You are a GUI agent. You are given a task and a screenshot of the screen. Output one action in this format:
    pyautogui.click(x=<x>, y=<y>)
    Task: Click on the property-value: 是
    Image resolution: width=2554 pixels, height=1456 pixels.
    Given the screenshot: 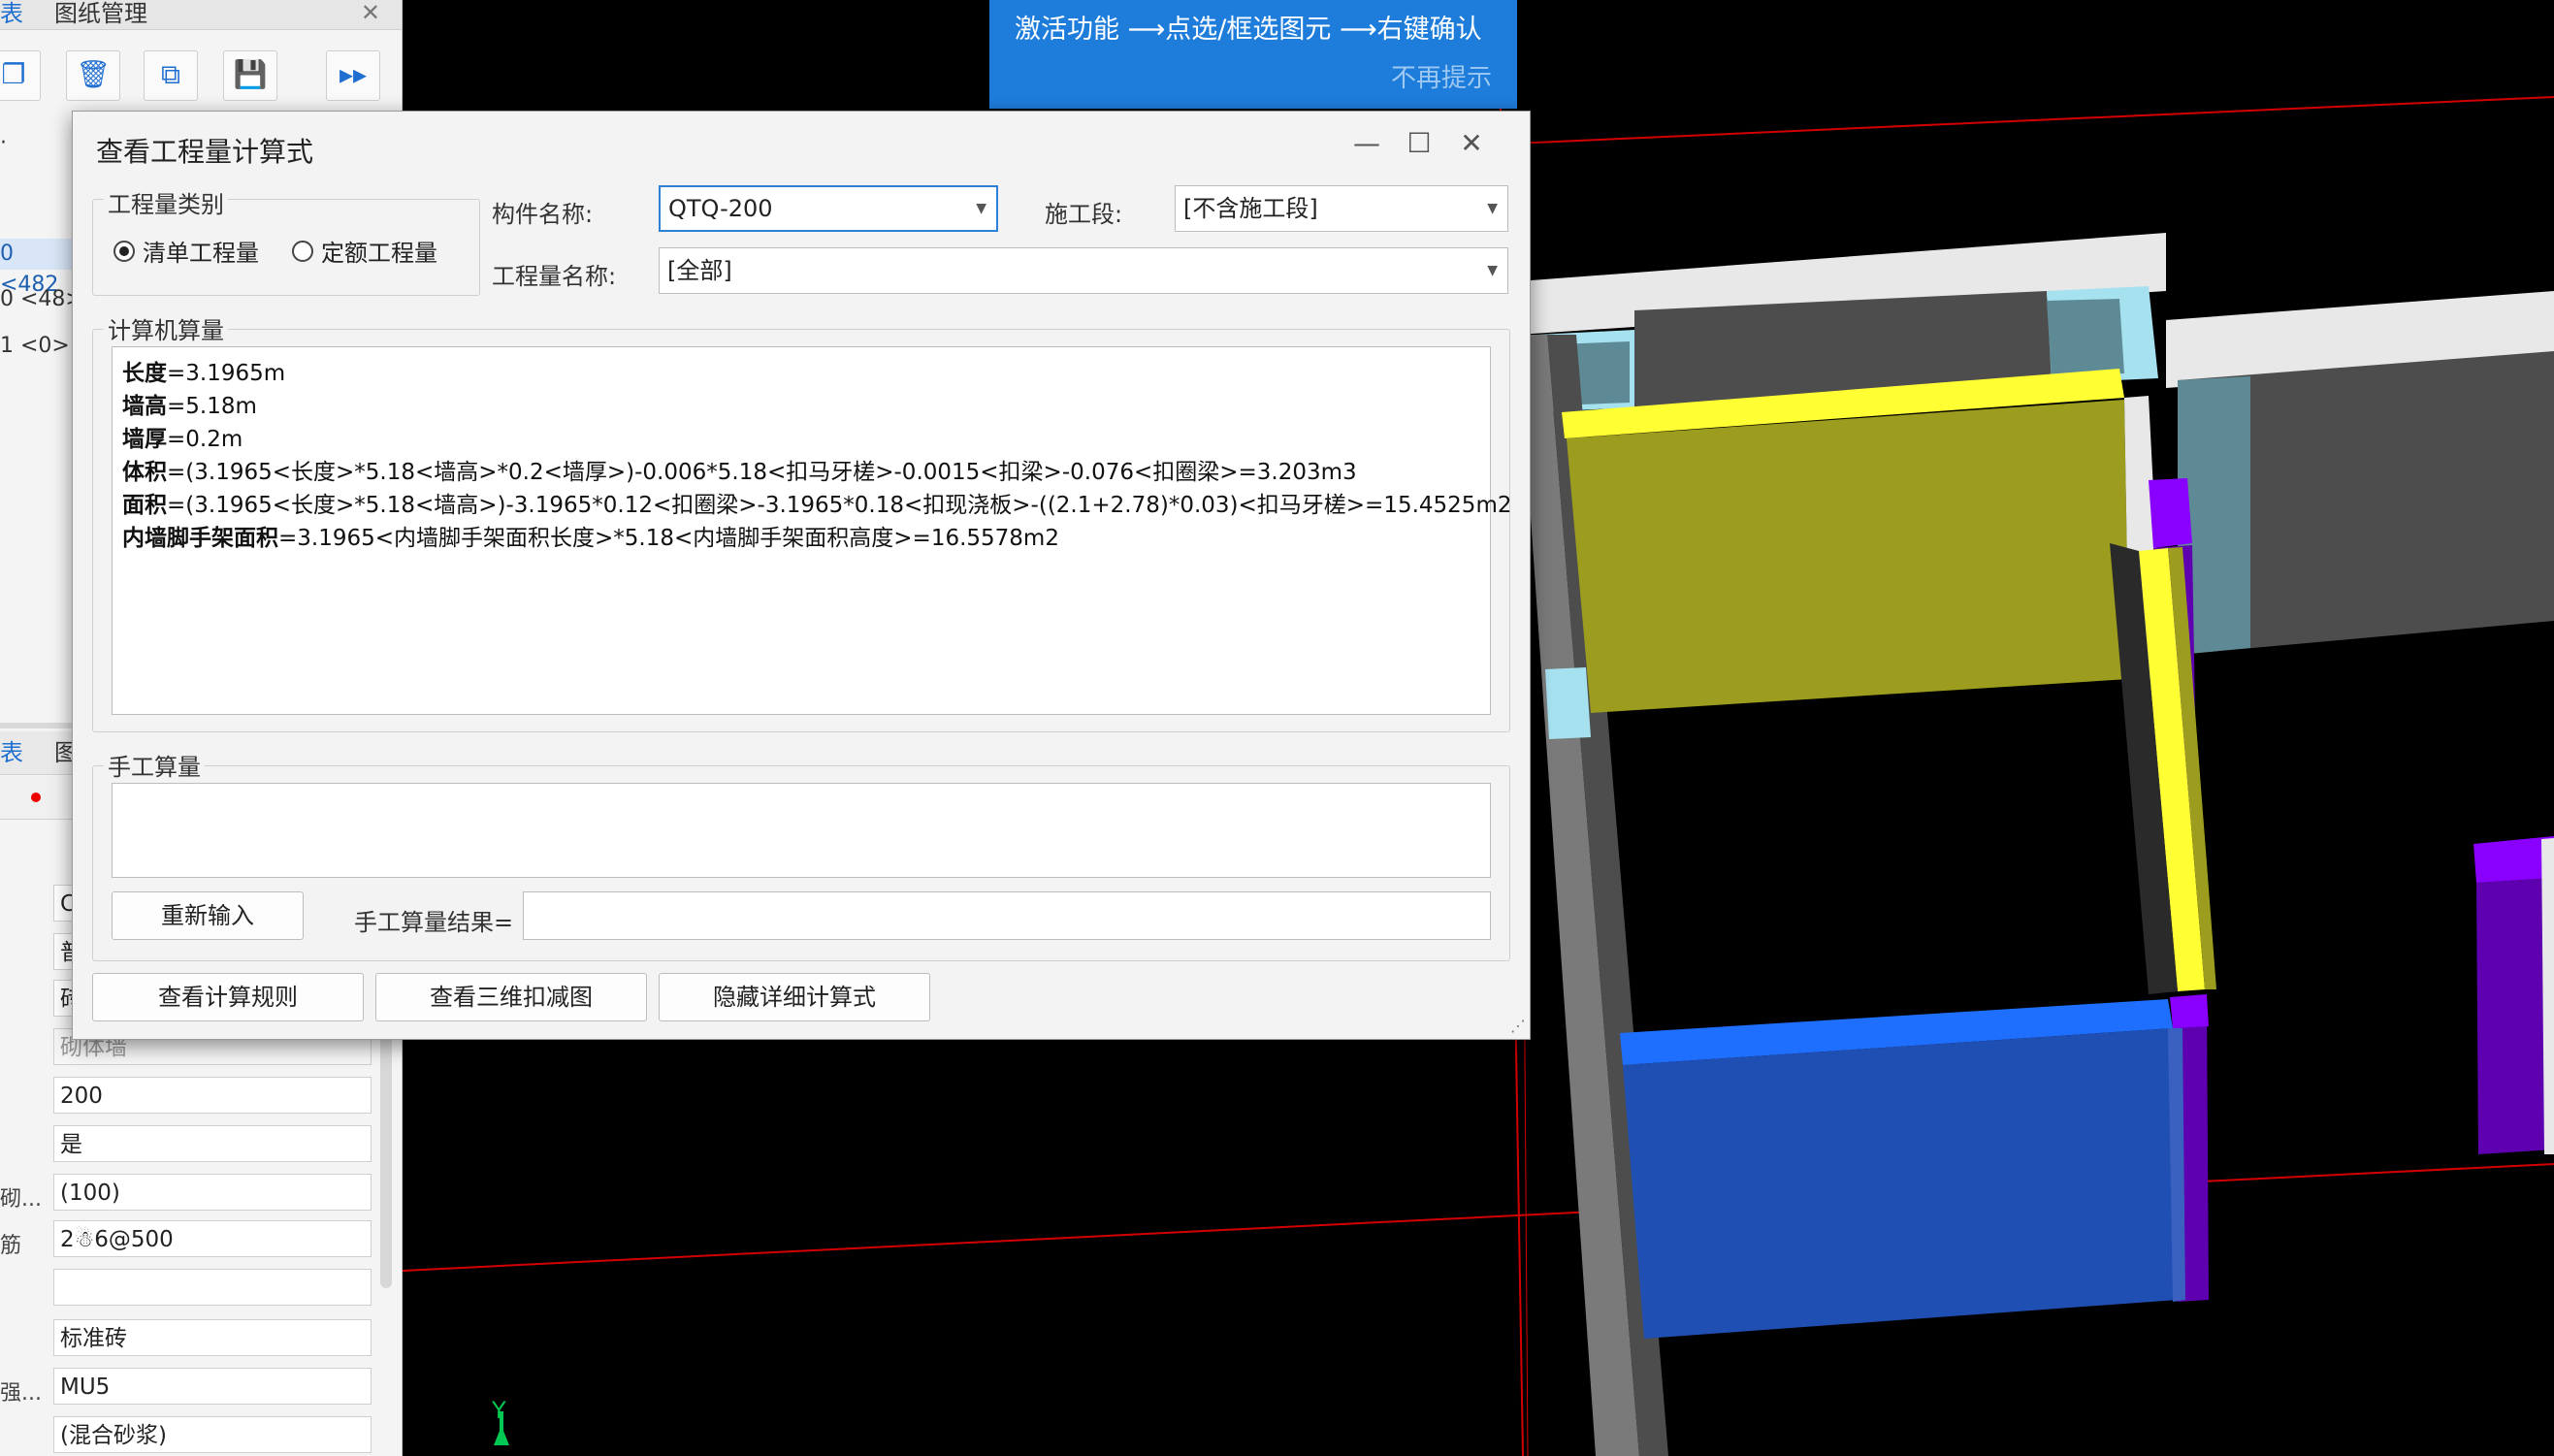 What is the action you would take?
    pyautogui.click(x=212, y=1143)
    